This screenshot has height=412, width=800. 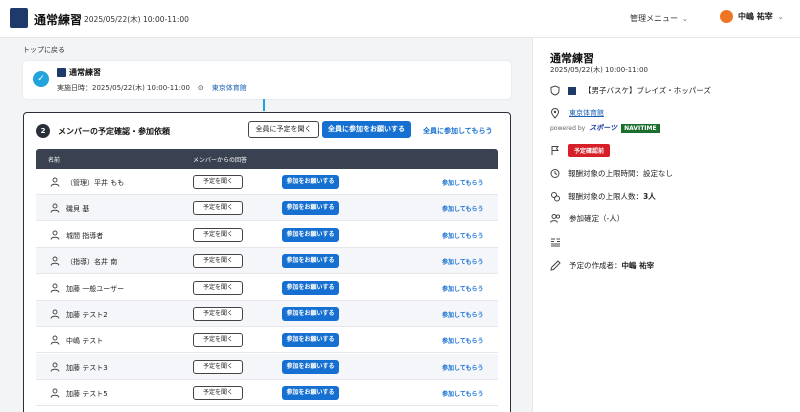 What do you see at coordinates (555, 265) in the screenshot?
I see `pencil-icon` at bounding box center [555, 265].